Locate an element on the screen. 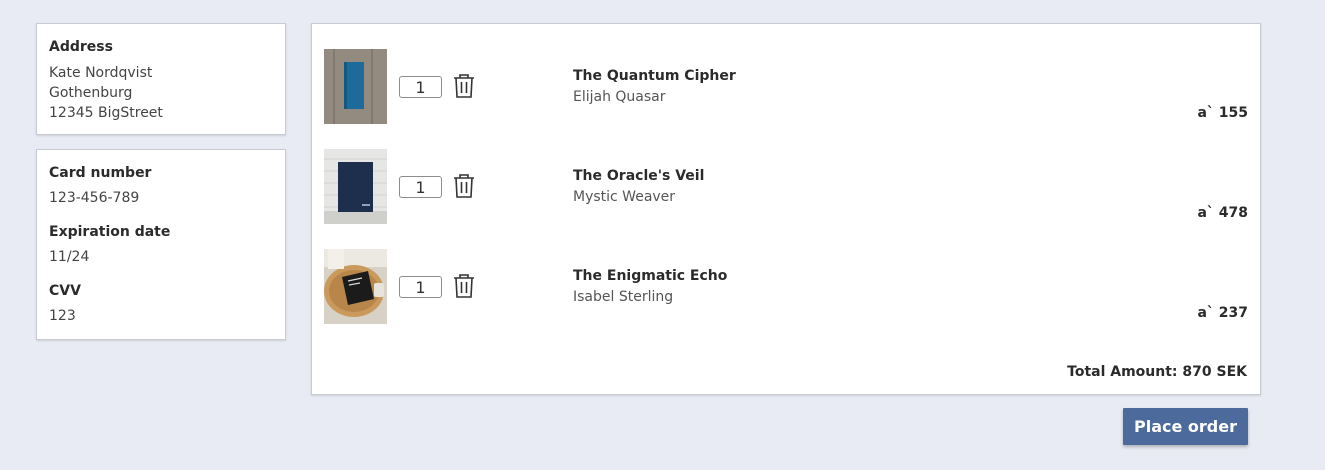  address-street: 12345 BigStreet is located at coordinates (106, 113).